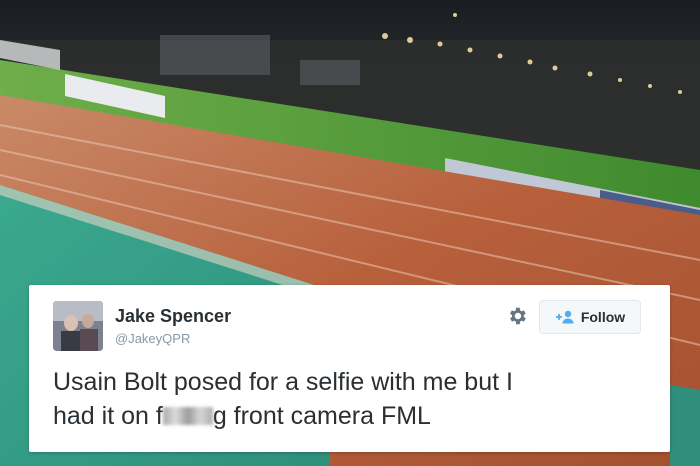  What do you see at coordinates (187, 416) in the screenshot?
I see `censored-text` at bounding box center [187, 416].